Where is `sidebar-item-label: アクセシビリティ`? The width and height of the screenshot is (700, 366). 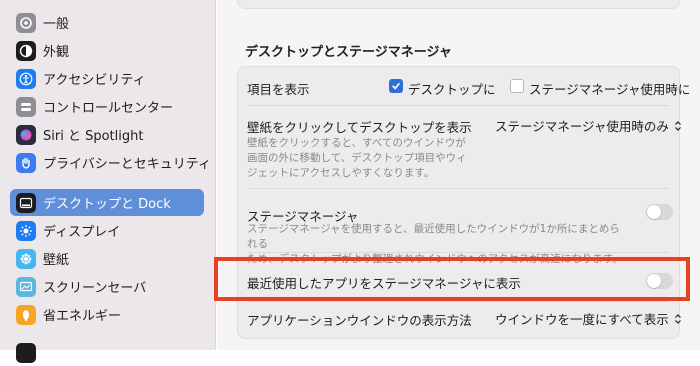
sidebar-item-label: アクセシビリティ is located at coordinates (94, 80).